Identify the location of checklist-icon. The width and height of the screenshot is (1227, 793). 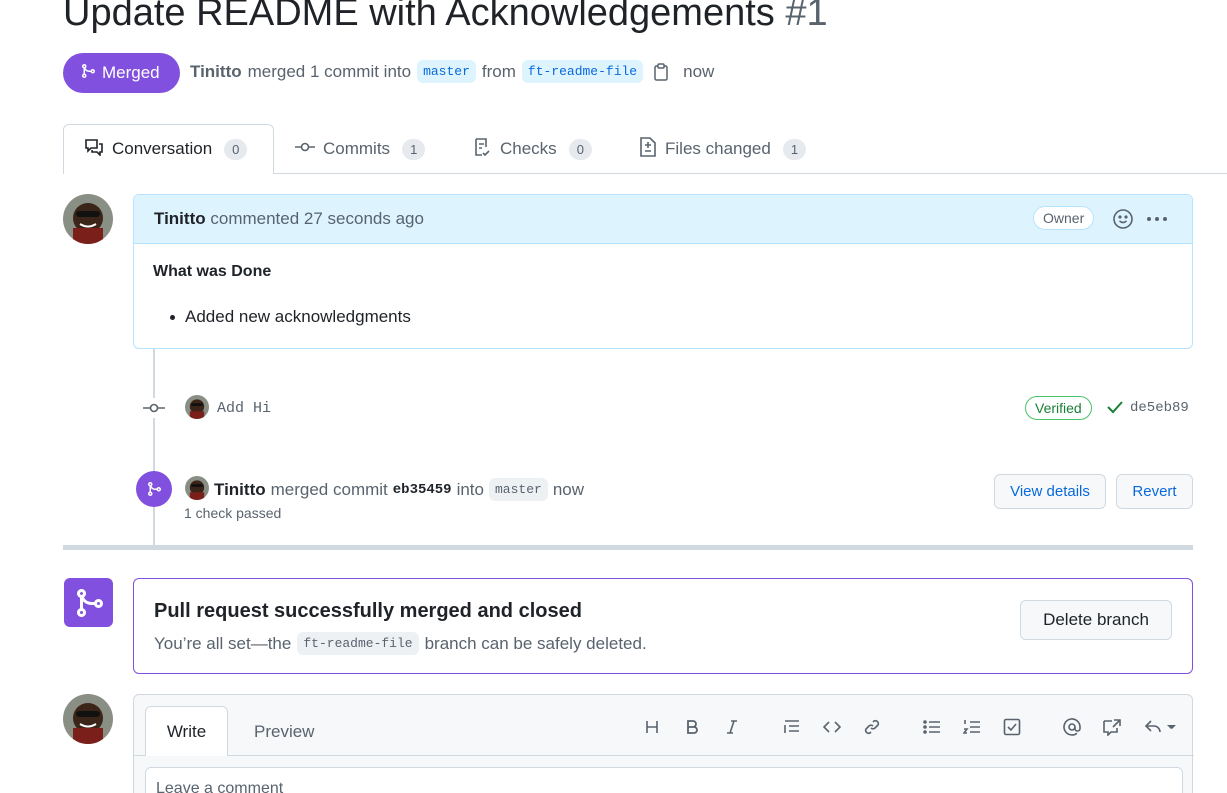
(482, 149).